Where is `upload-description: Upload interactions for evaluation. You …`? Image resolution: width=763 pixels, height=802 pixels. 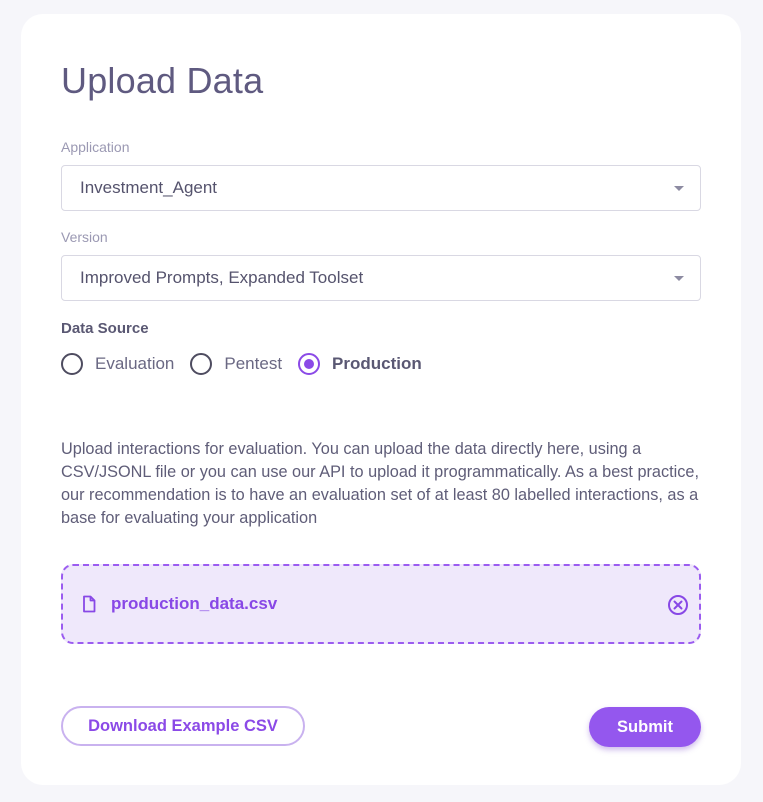
upload-description: Upload interactions for evaluation. You … is located at coordinates (380, 483).